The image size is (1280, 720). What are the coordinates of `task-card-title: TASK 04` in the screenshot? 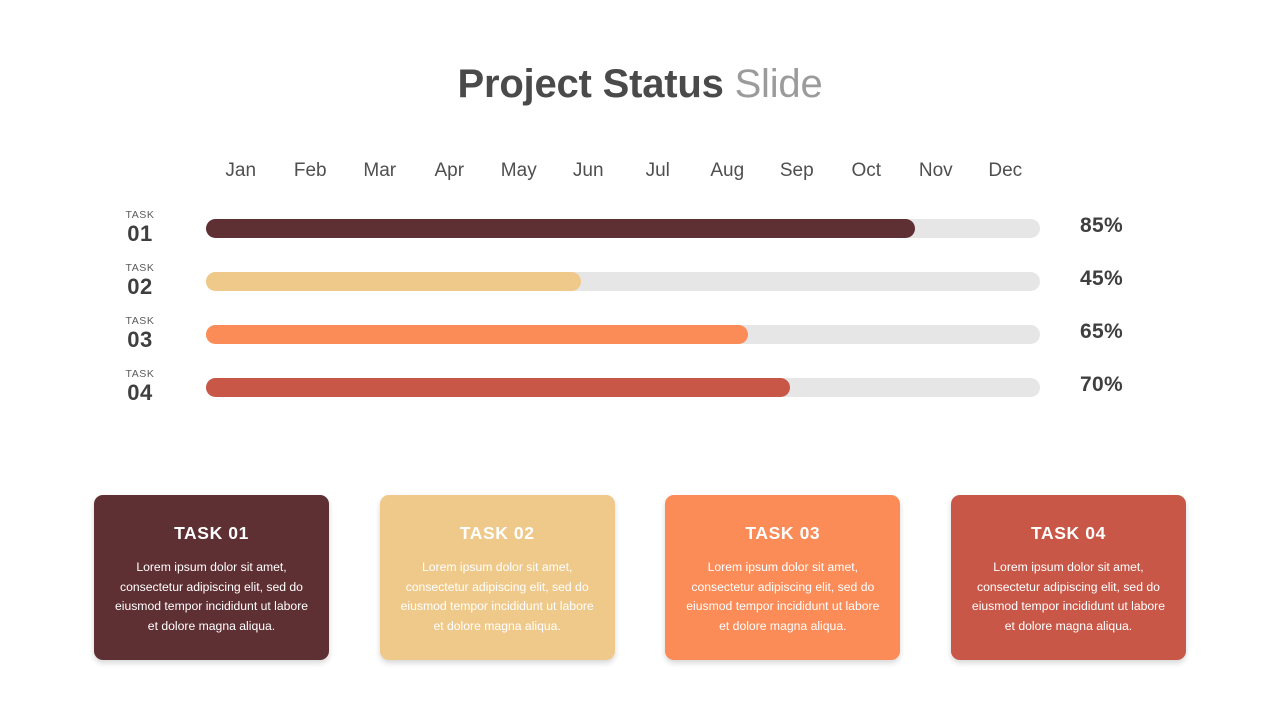 It's located at (1068, 533).